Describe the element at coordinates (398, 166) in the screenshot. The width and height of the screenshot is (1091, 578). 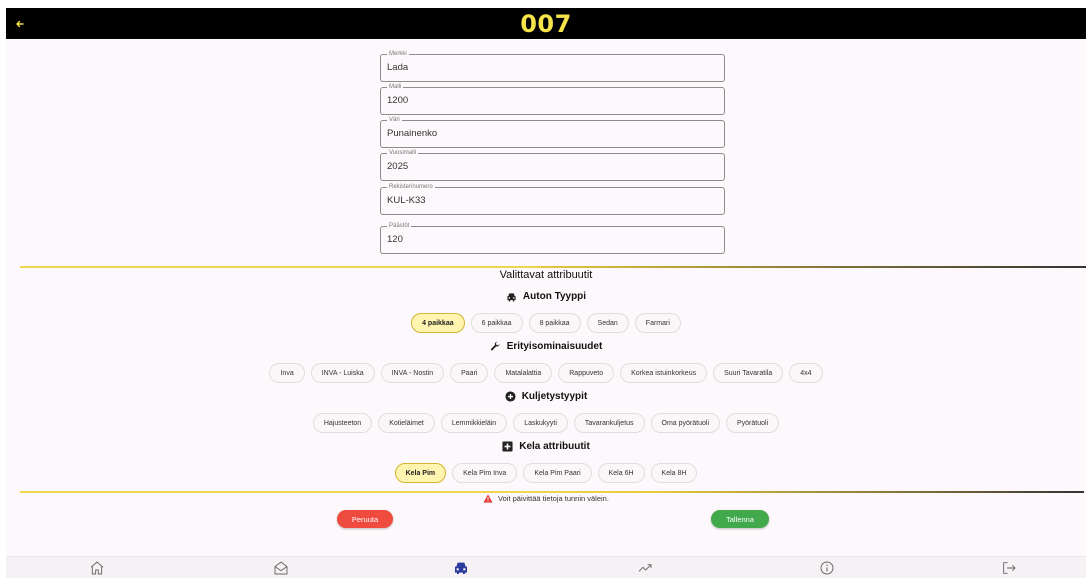
I see `model-year-field-value: 2025` at that location.